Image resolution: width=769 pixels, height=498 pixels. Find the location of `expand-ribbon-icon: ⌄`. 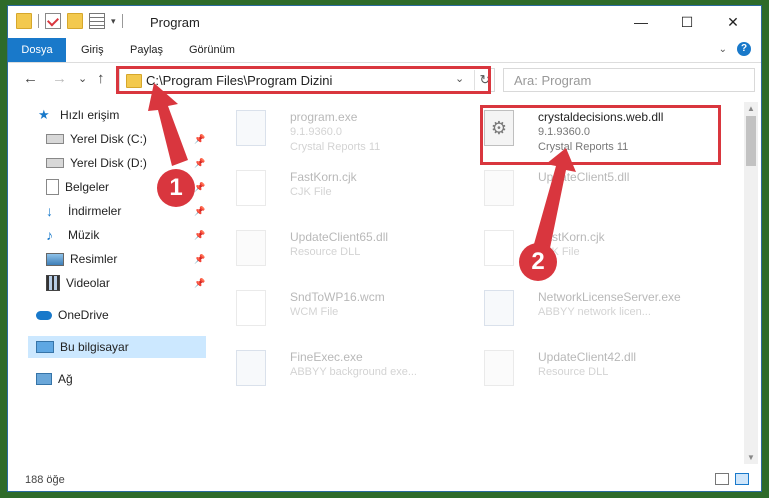

expand-ribbon-icon: ⌄ is located at coordinates (723, 49).